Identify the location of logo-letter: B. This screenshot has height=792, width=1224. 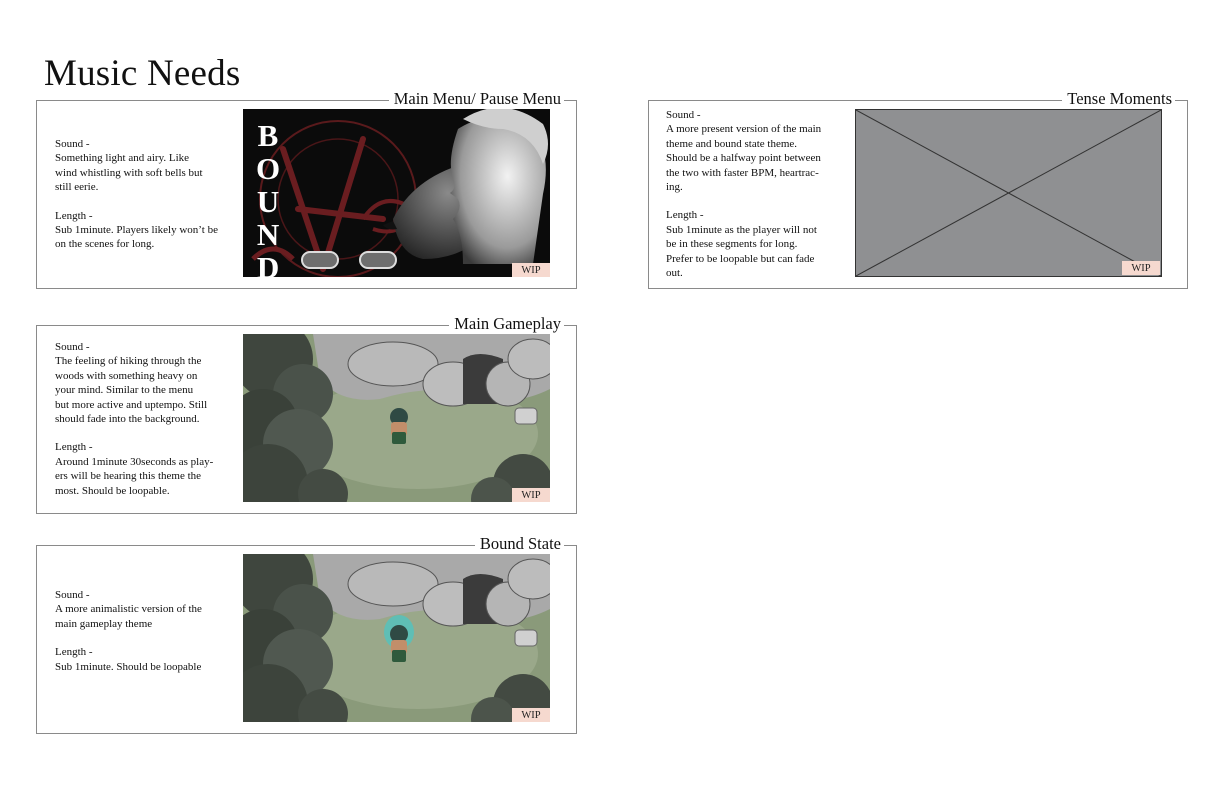
(268, 135).